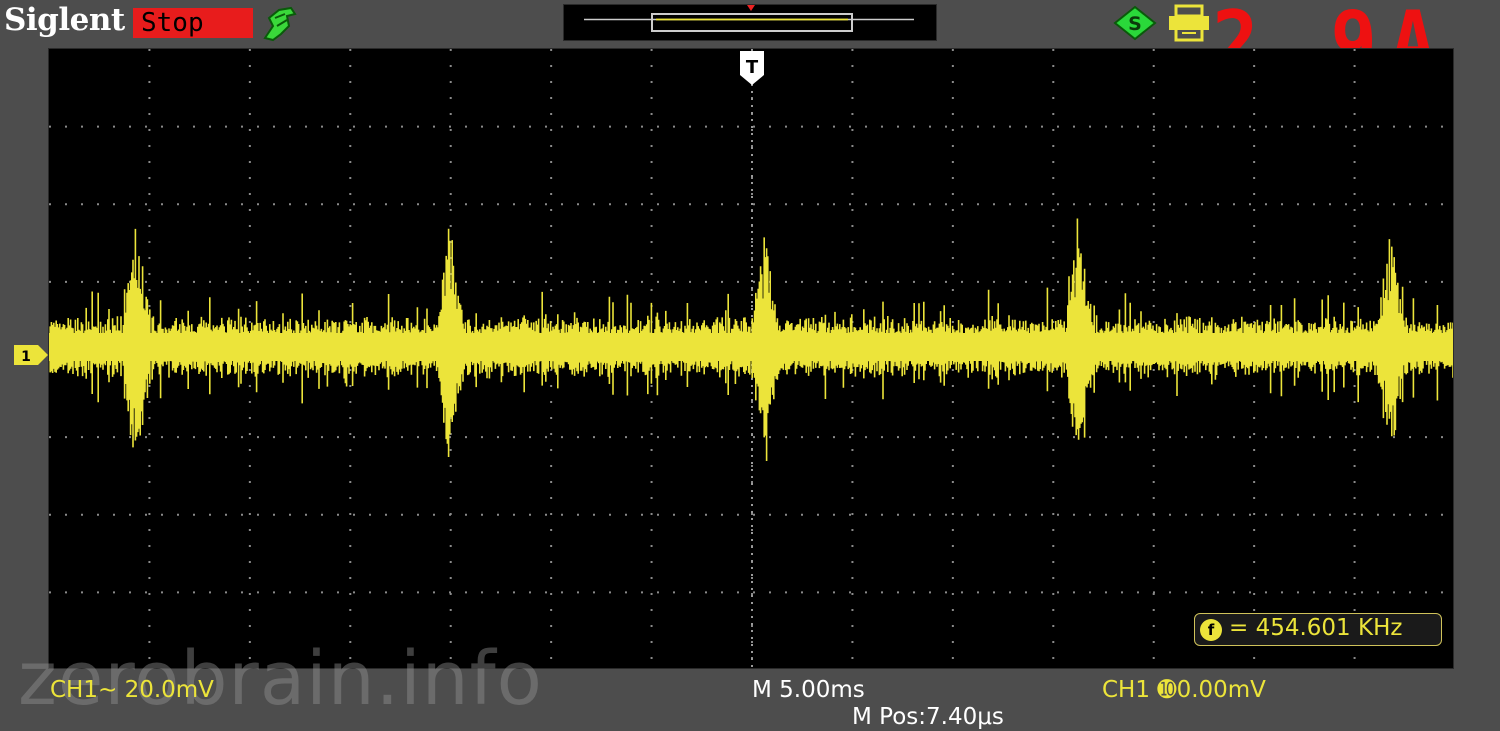 The image size is (1500, 731). I want to click on timebase-setting: M 5.00ms, so click(808, 690).